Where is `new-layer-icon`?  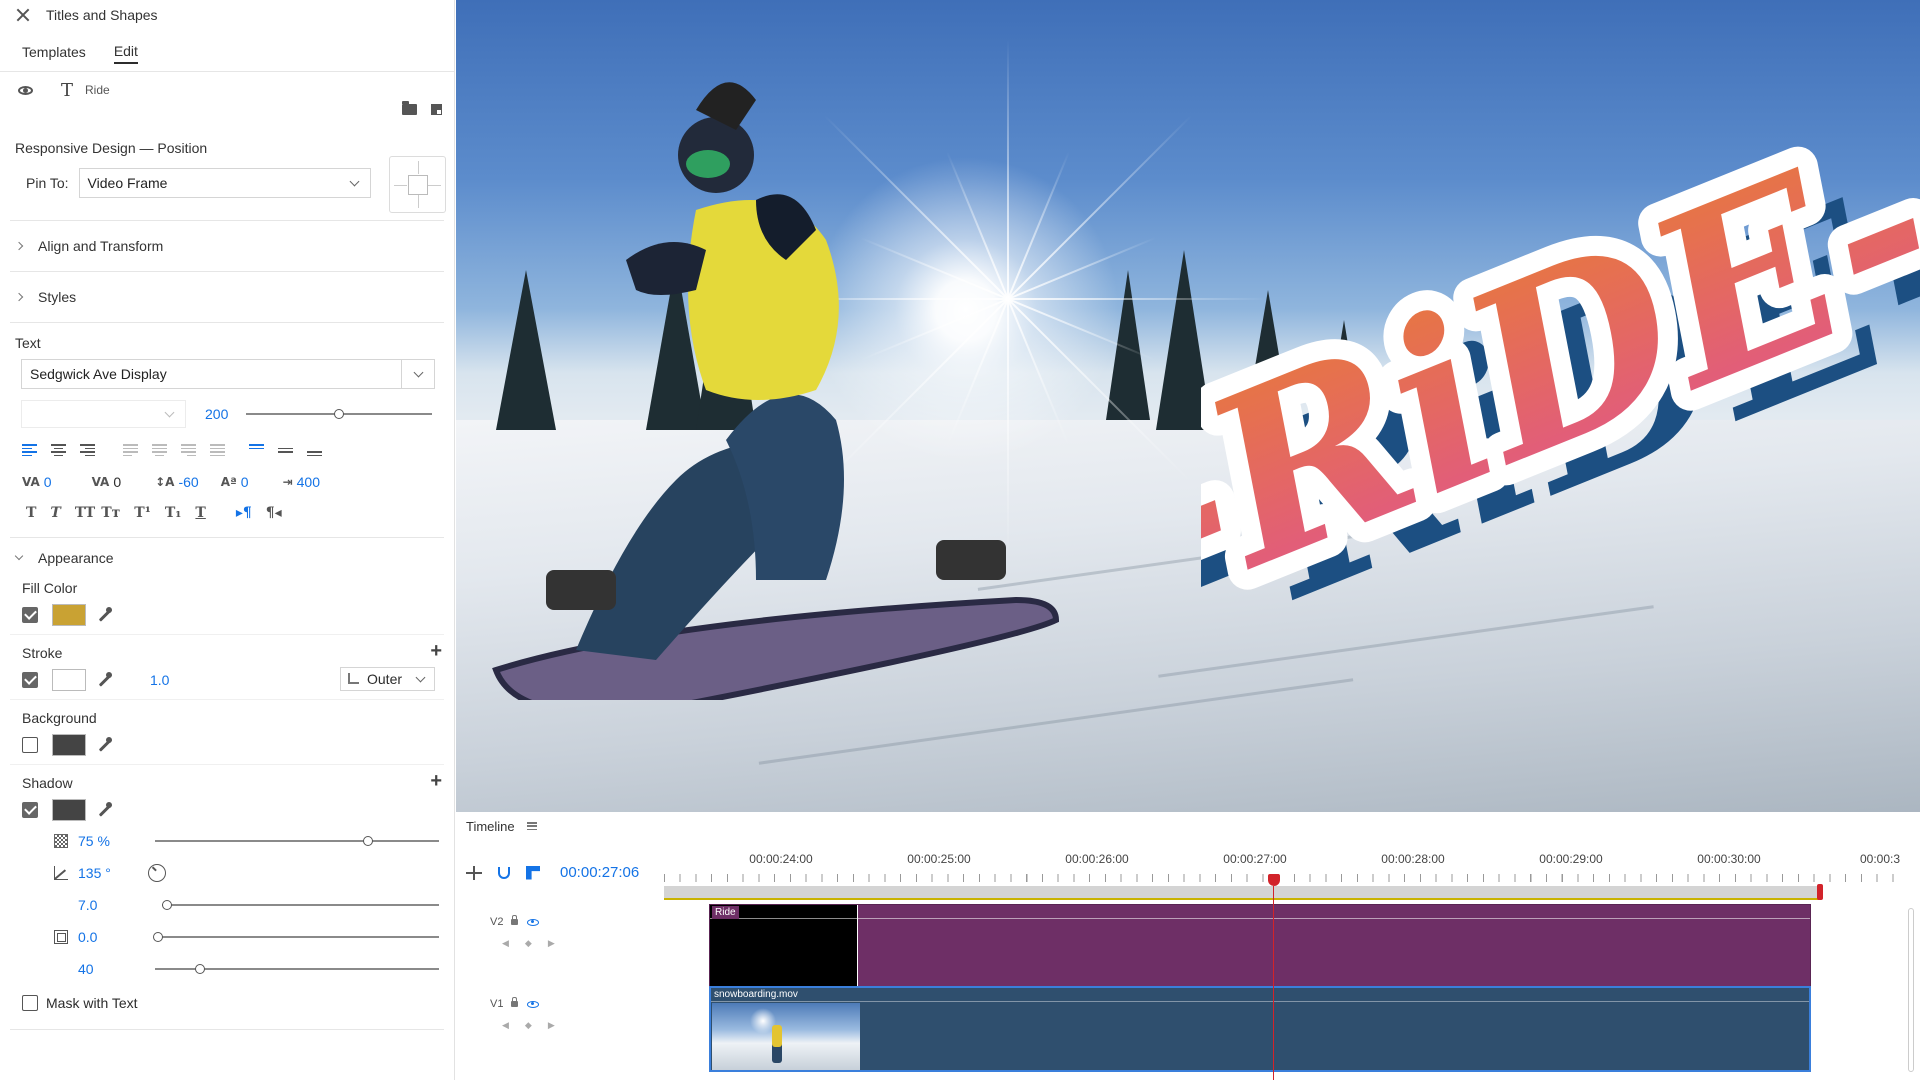 new-layer-icon is located at coordinates (436, 109).